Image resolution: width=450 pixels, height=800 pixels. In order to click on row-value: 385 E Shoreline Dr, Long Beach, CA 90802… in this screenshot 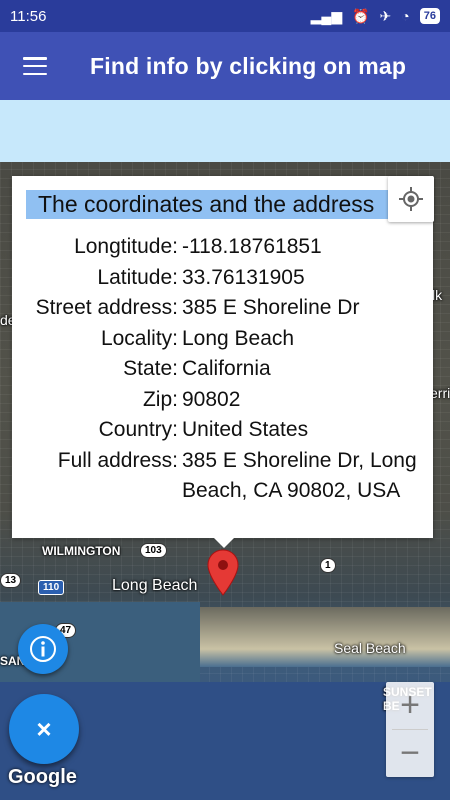, I will do `click(299, 475)`.